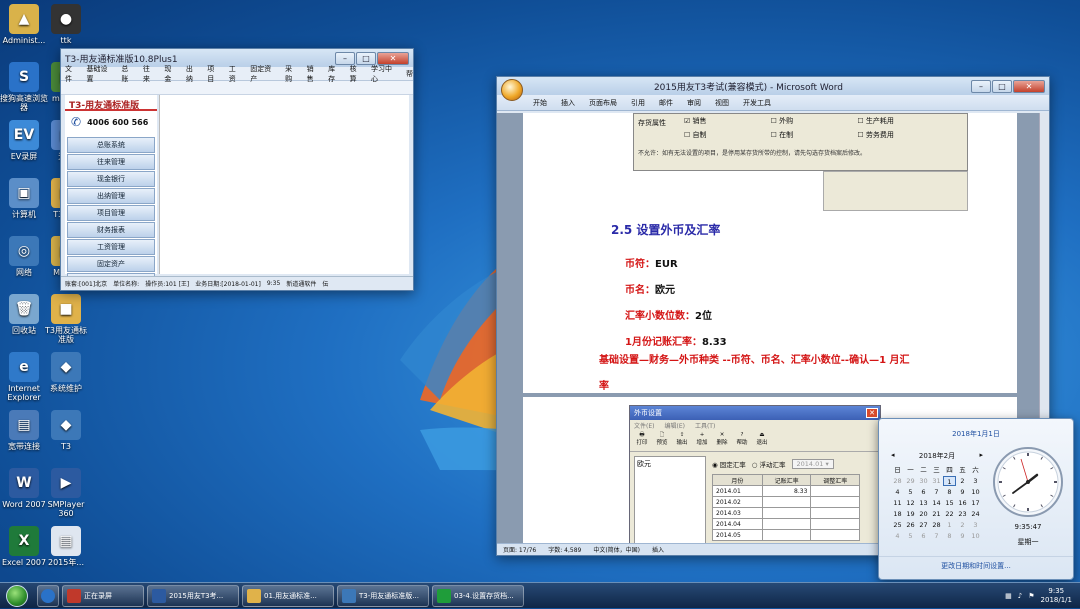 This screenshot has height=609, width=1080. Describe the element at coordinates (603, 103) in the screenshot. I see `ribbon-tab: 页面布局` at that location.